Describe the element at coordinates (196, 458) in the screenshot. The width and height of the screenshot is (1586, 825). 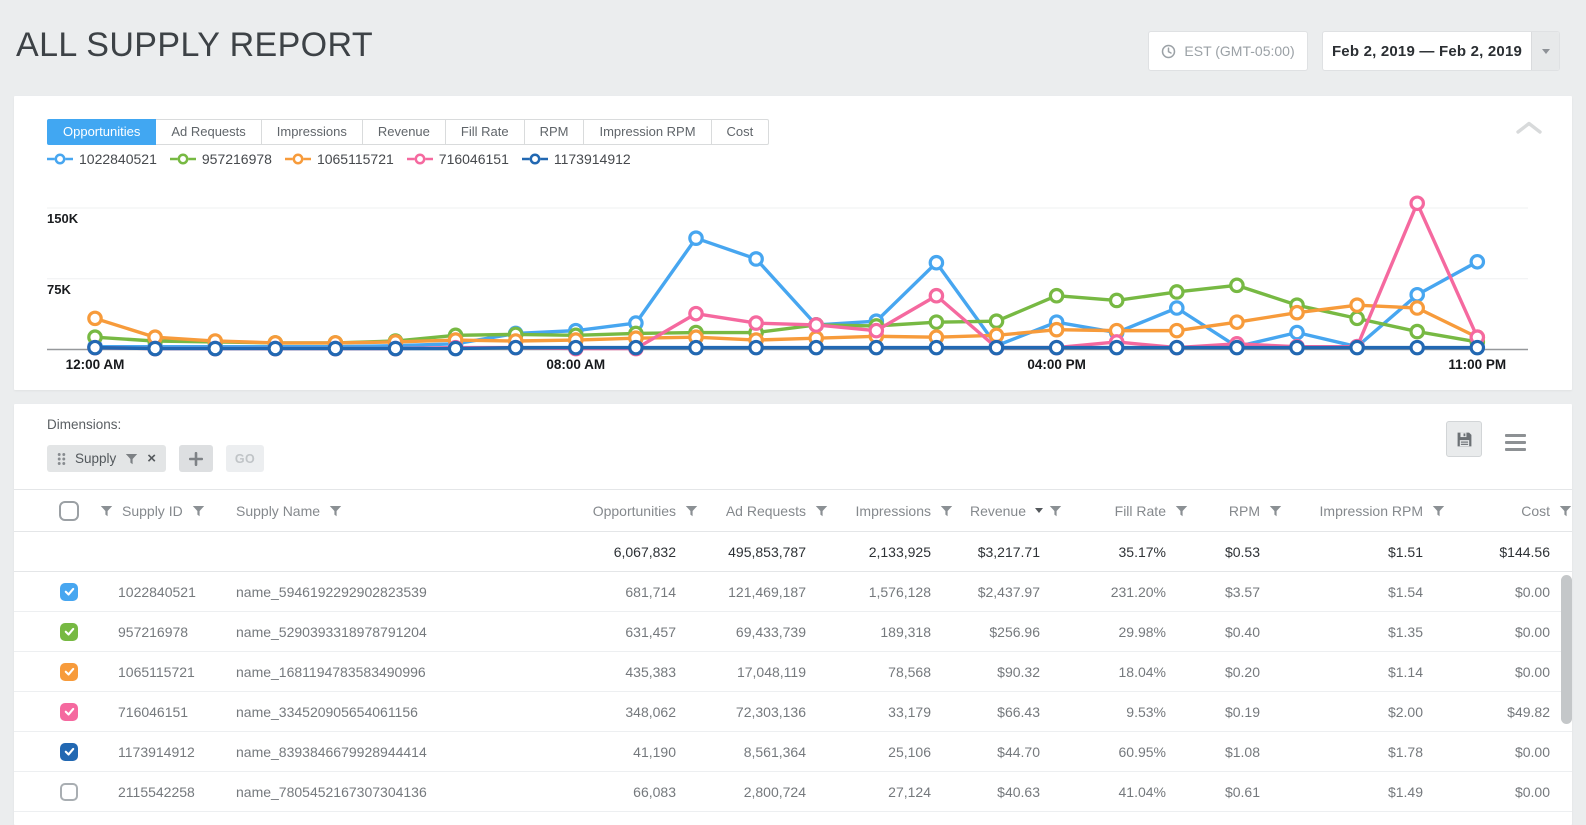
I see `add-dimension-button` at that location.